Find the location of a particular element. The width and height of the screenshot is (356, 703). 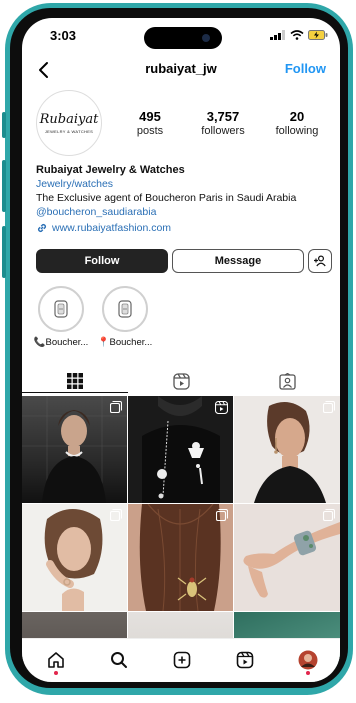

tab-tagged is located at coordinates (287, 381).